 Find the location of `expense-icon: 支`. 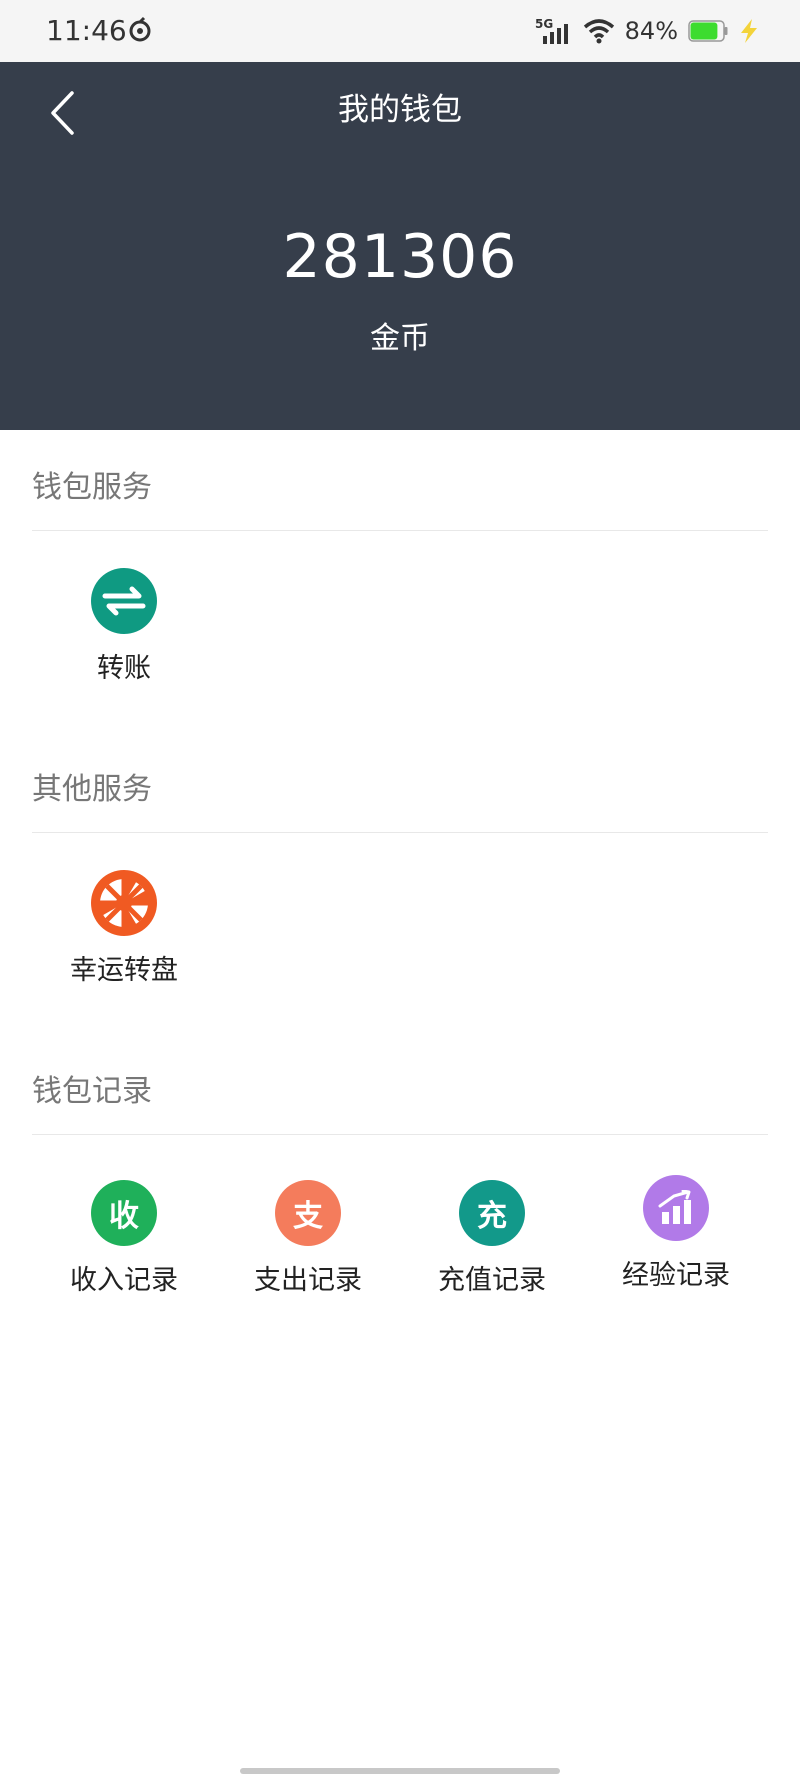

expense-icon: 支 is located at coordinates (308, 1213).